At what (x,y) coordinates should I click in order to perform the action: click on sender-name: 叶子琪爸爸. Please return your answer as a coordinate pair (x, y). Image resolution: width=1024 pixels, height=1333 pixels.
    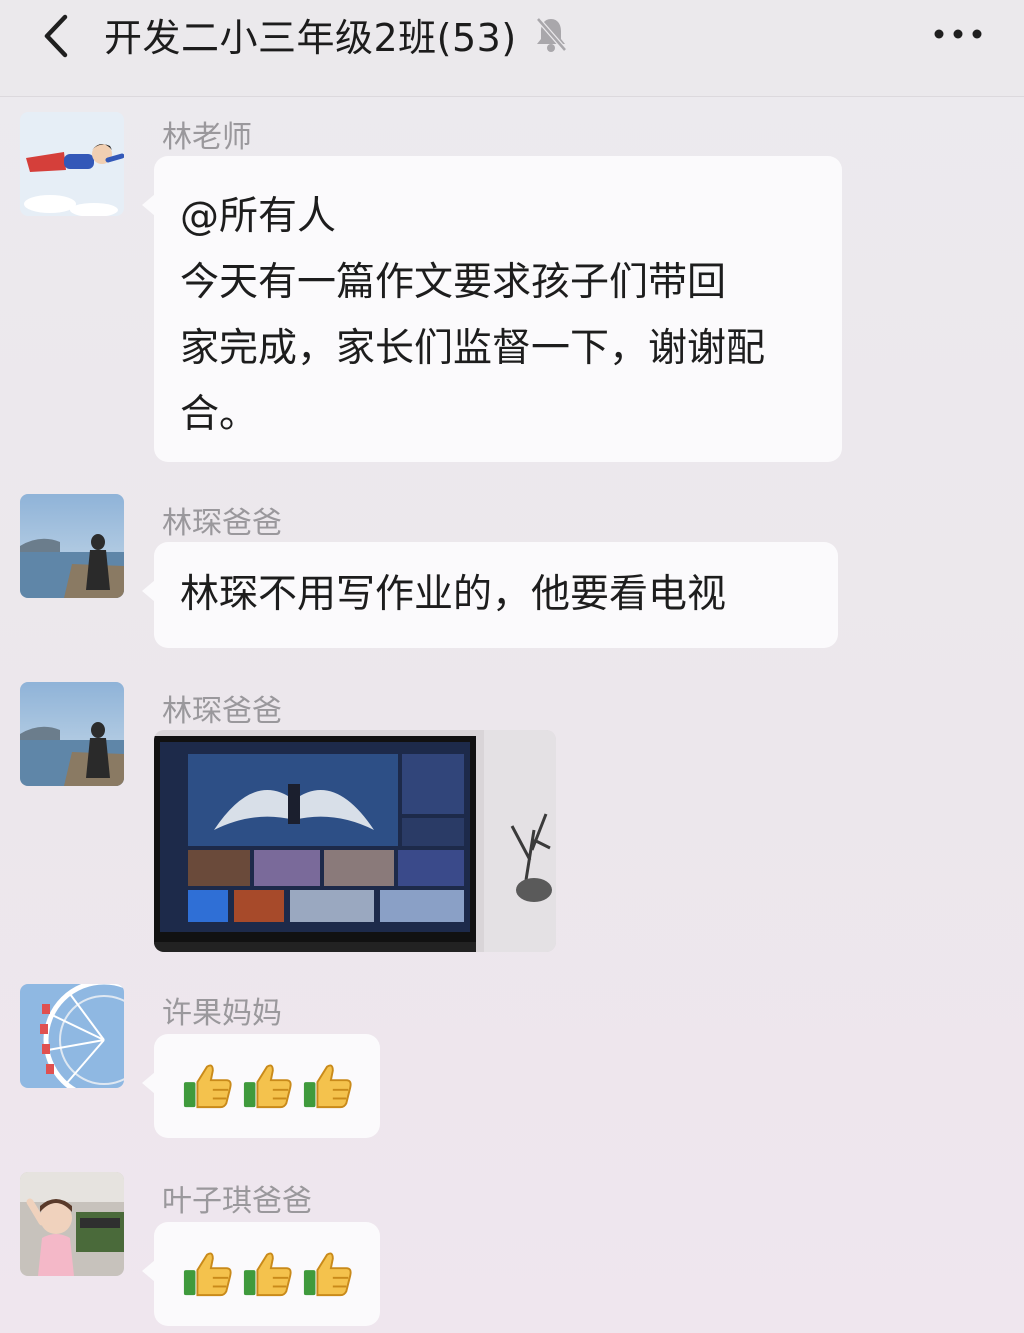
    Looking at the image, I should click on (237, 1201).